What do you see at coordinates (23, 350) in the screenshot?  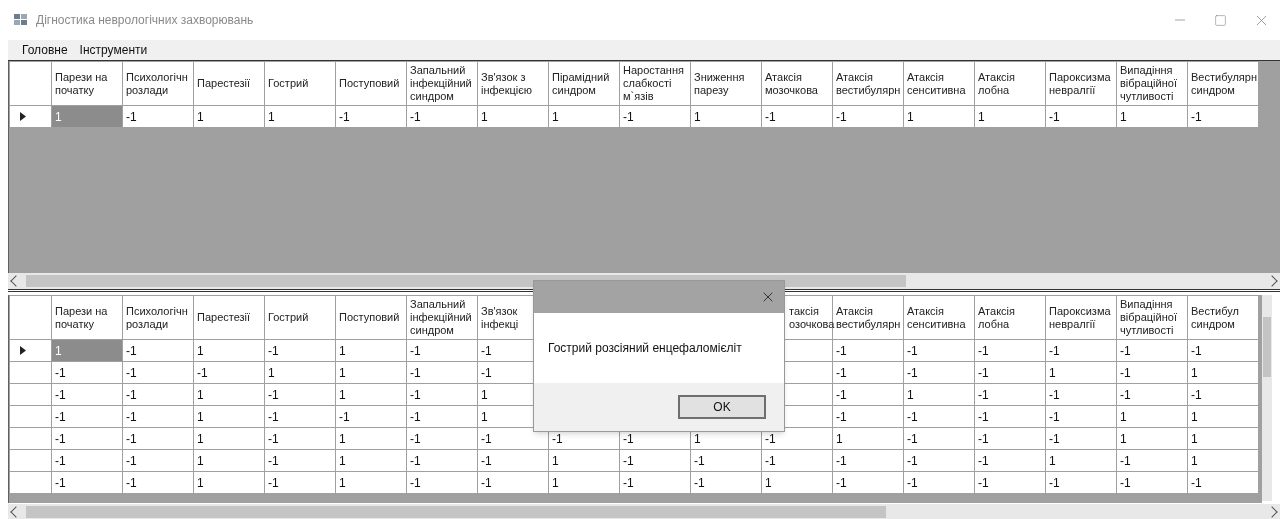 I see `current-row-icon` at bounding box center [23, 350].